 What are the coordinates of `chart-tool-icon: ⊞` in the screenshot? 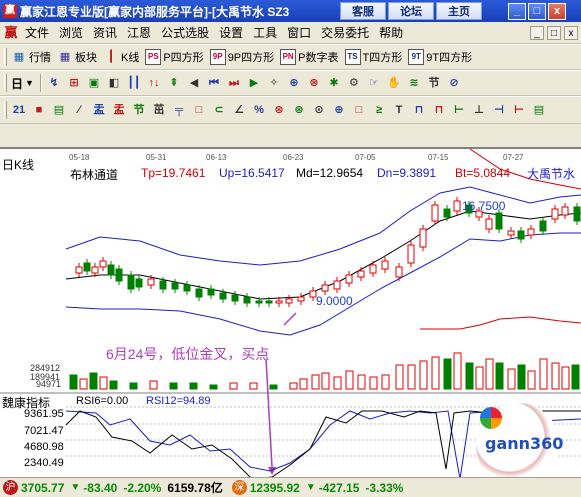 It's located at (74, 83).